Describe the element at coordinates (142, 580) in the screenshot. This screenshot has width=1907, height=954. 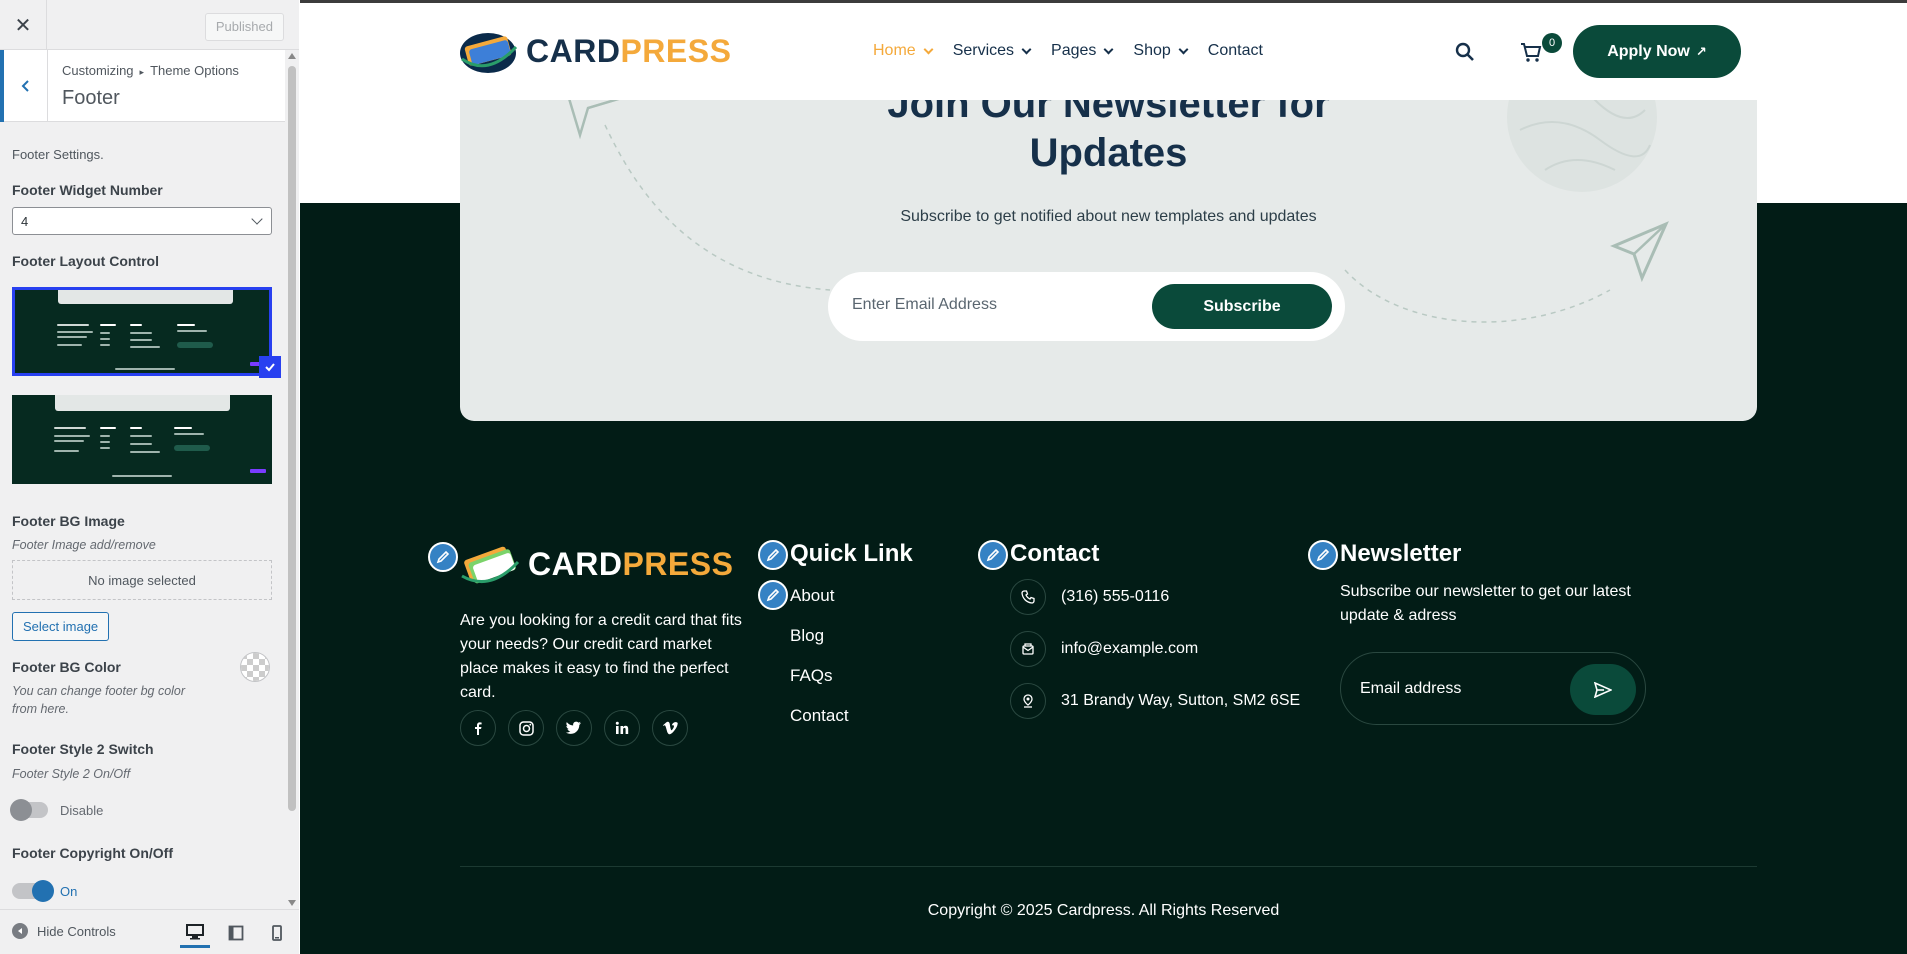
I see `image-placeholder: No image selected` at that location.